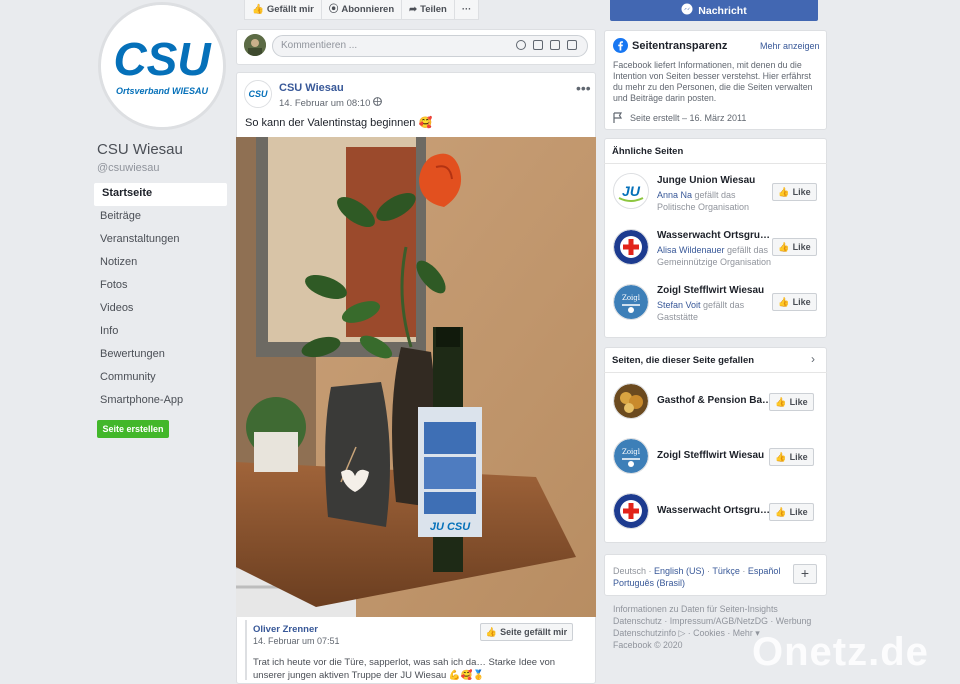  I want to click on liked-button: 👍 Gefällt mir, so click(283, 9).